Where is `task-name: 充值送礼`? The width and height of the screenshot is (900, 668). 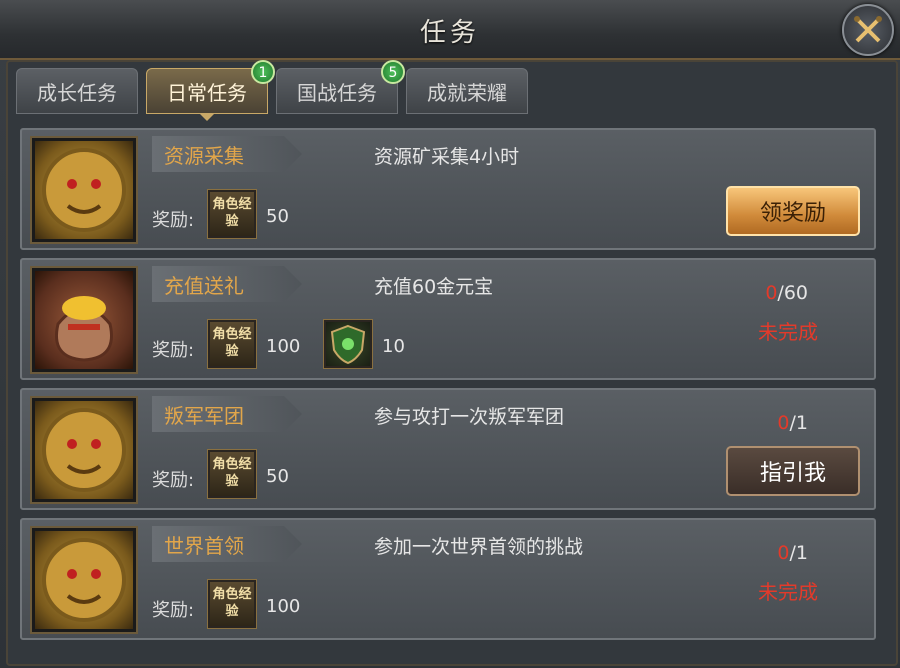 task-name: 充值送礼 is located at coordinates (204, 286).